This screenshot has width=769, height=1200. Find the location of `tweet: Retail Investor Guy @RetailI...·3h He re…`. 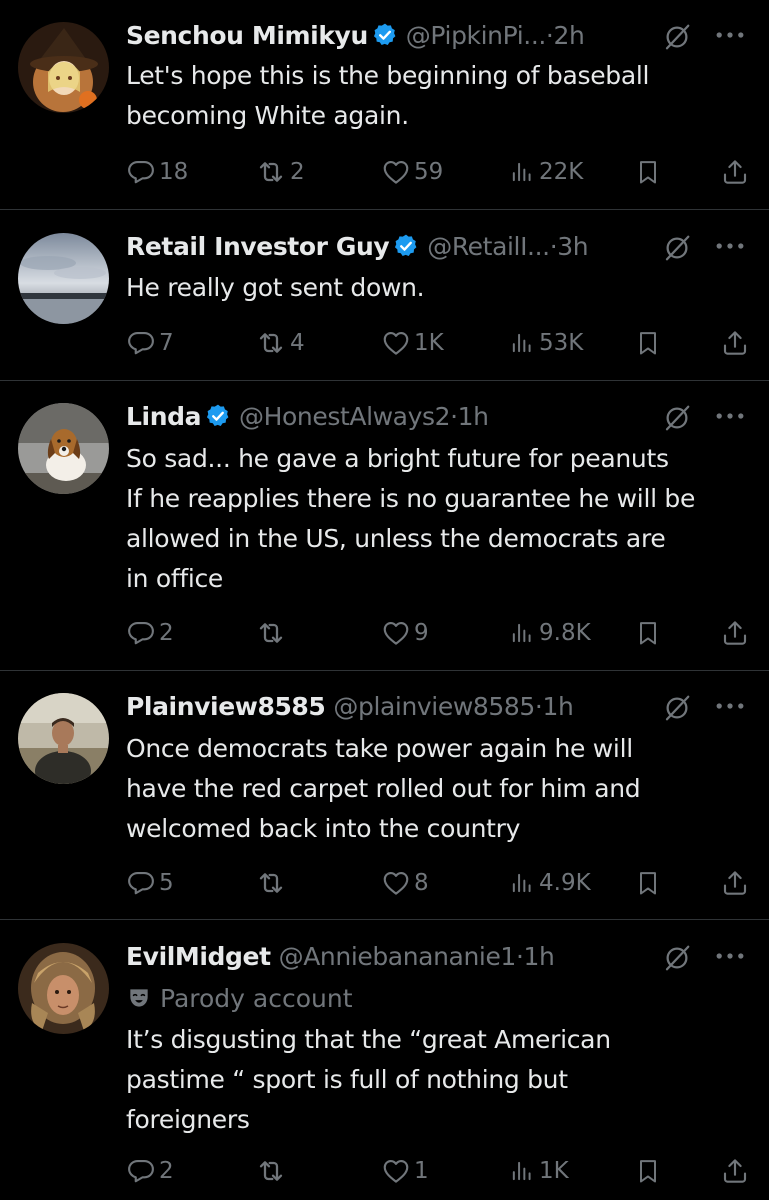

tweet: Retail Investor Guy @RetailI...·3h He re… is located at coordinates (384, 295).